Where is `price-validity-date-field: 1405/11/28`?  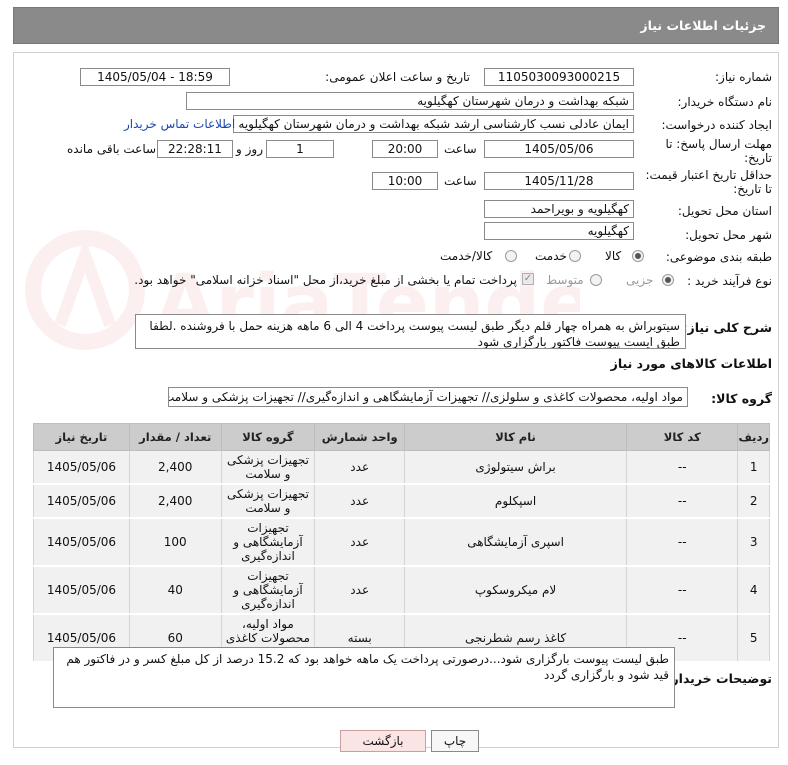
price-validity-date-field: 1405/11/28 is located at coordinates (559, 181).